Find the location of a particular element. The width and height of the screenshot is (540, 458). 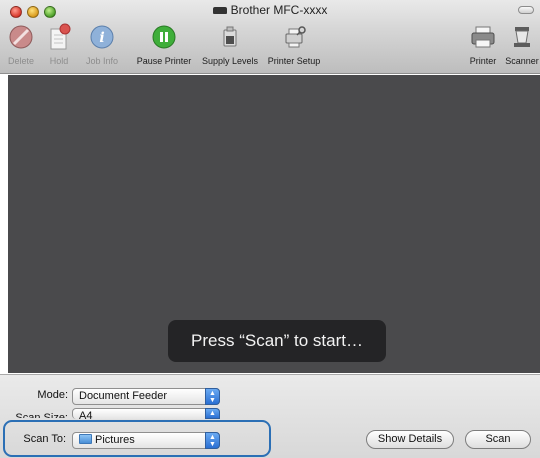

supply-levels-icon is located at coordinates (230, 37).